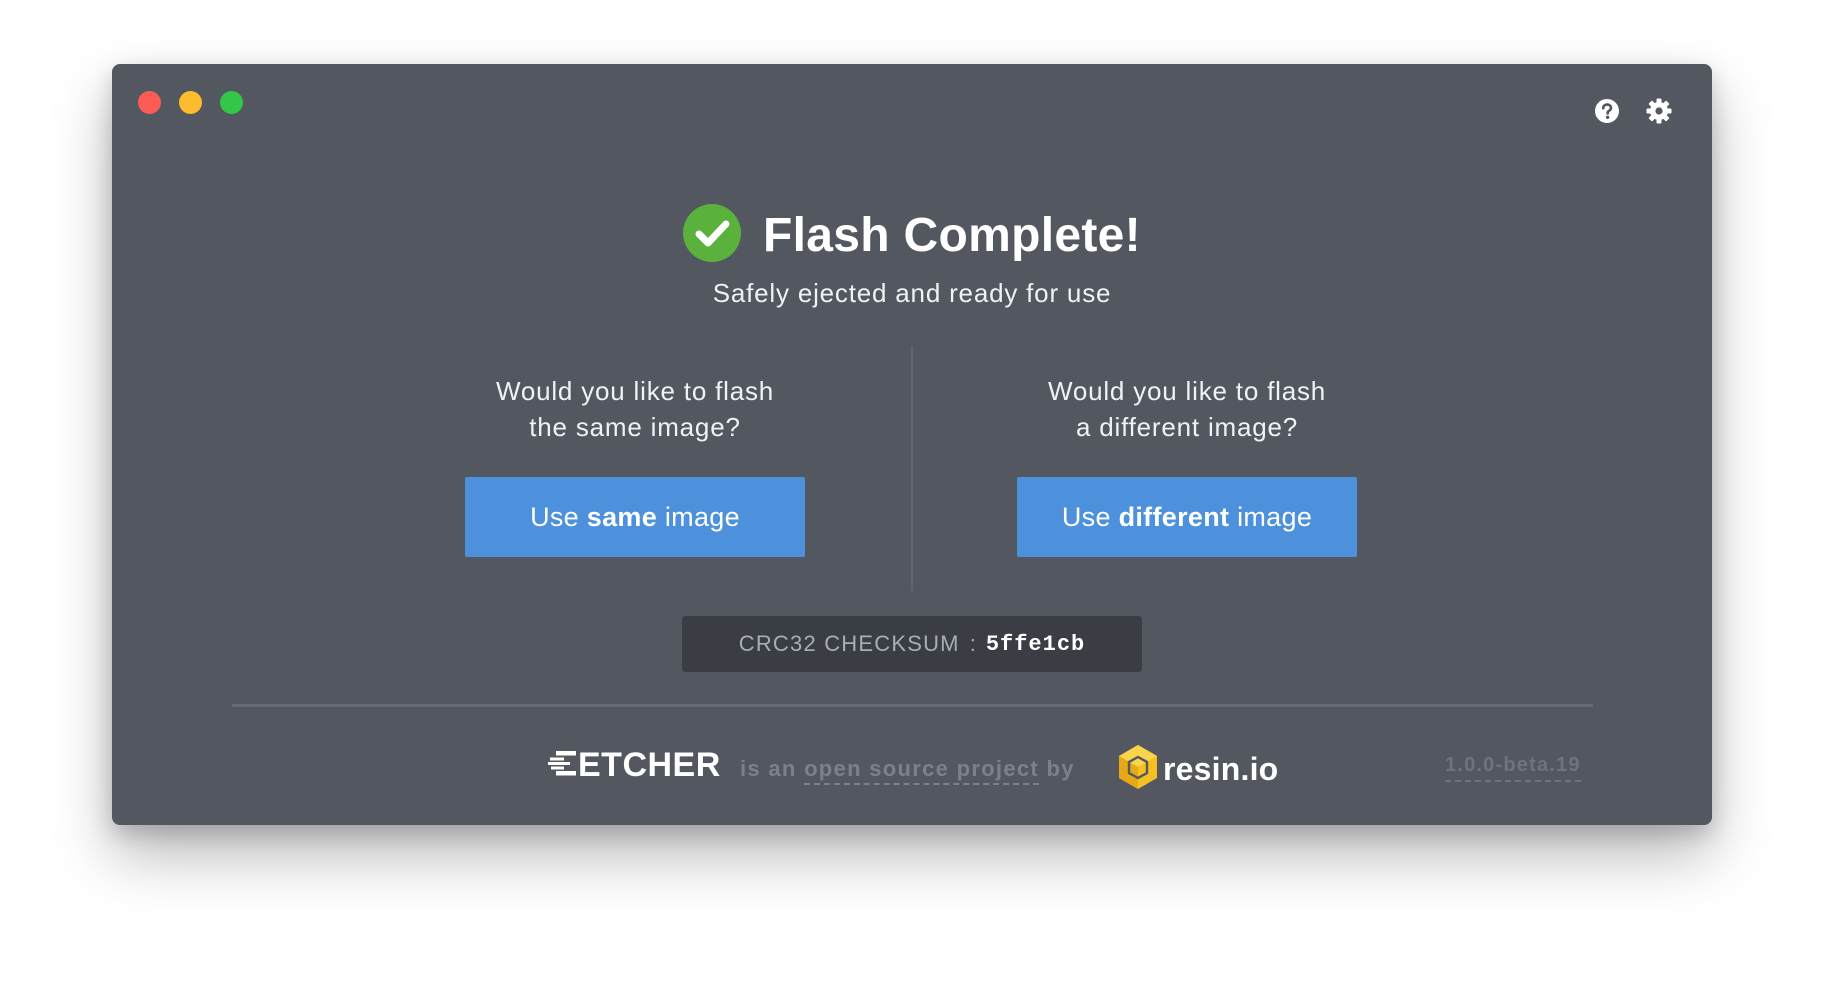  I want to click on checksum-label: CRC32 CHECKSUM, so click(849, 643).